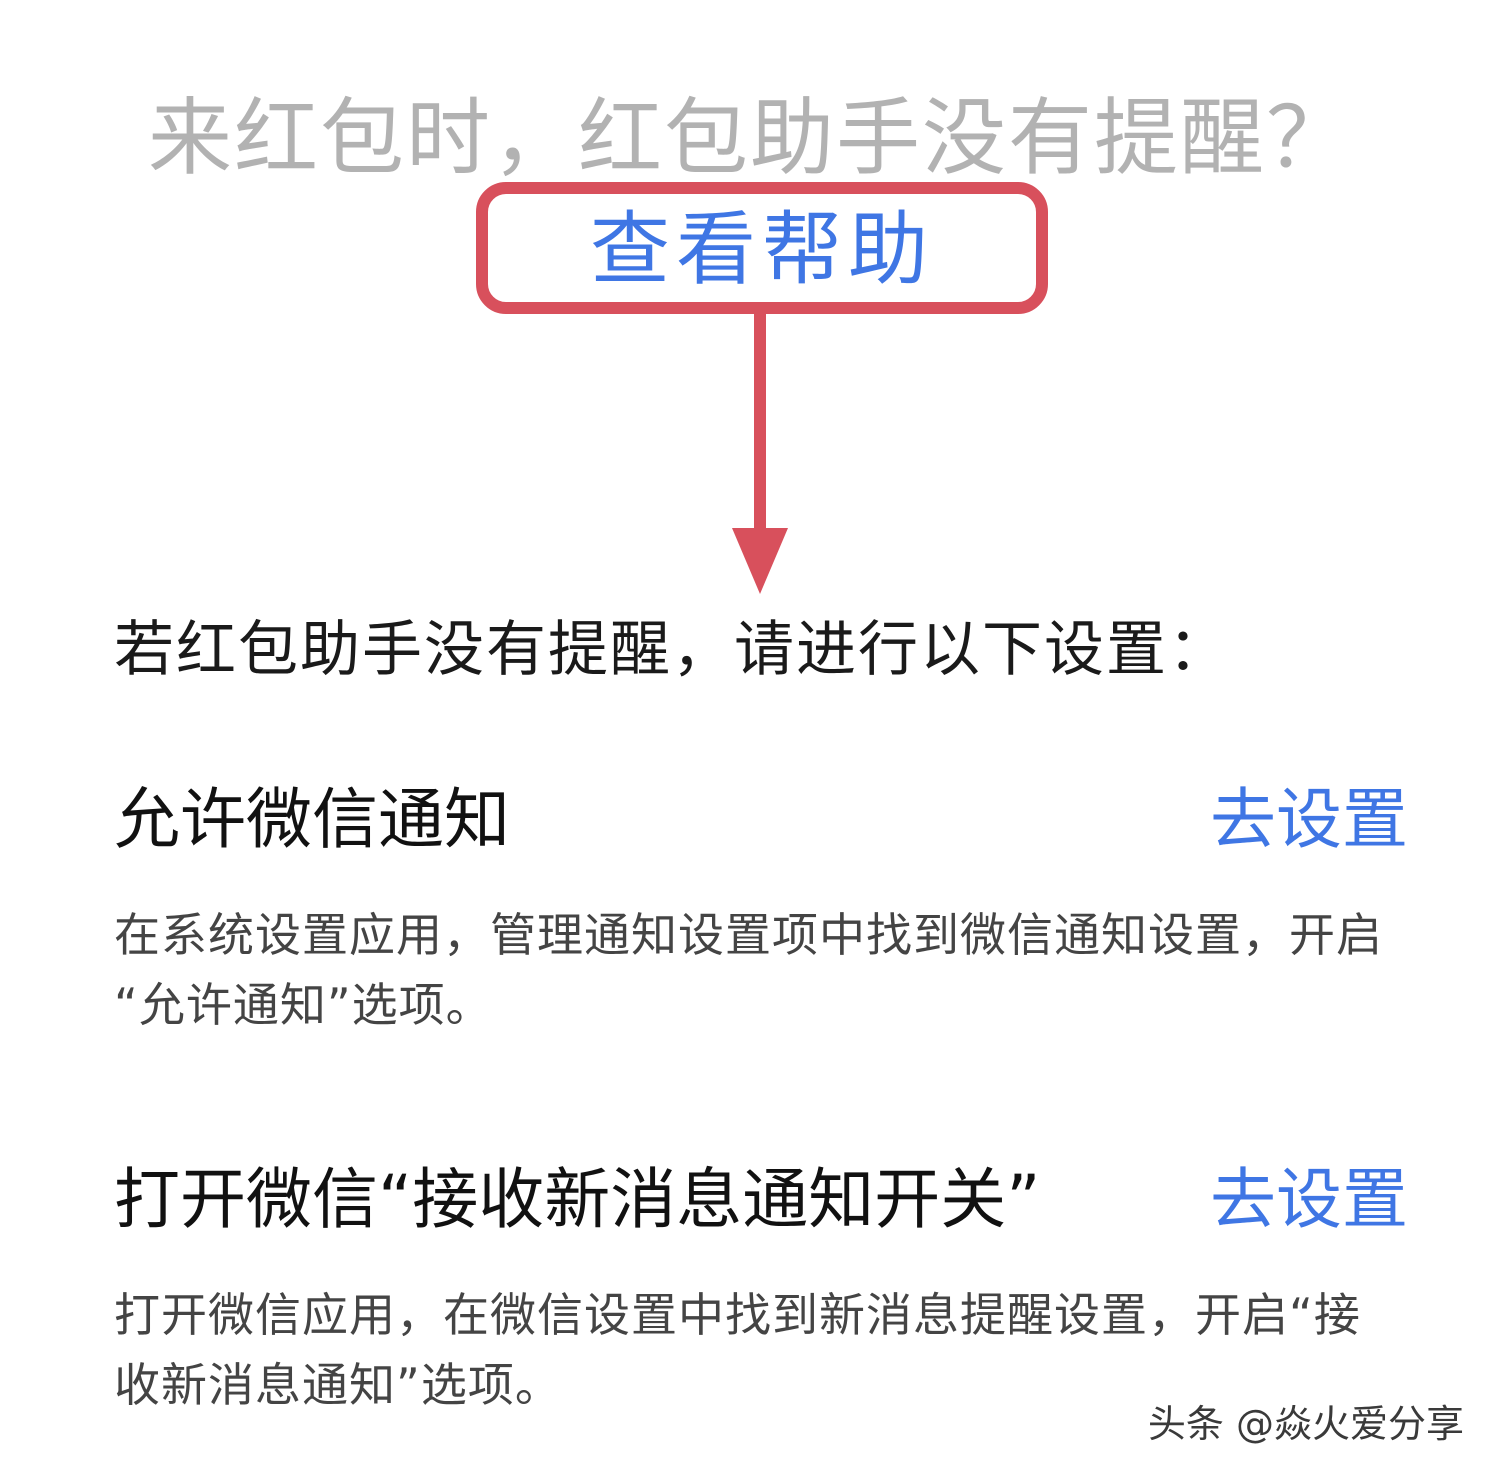 This screenshot has width=1500, height=1480. Describe the element at coordinates (577, 1199) in the screenshot. I see `enable-new-message-switch-title: 打开微信“接收新消息通知开关”` at that location.